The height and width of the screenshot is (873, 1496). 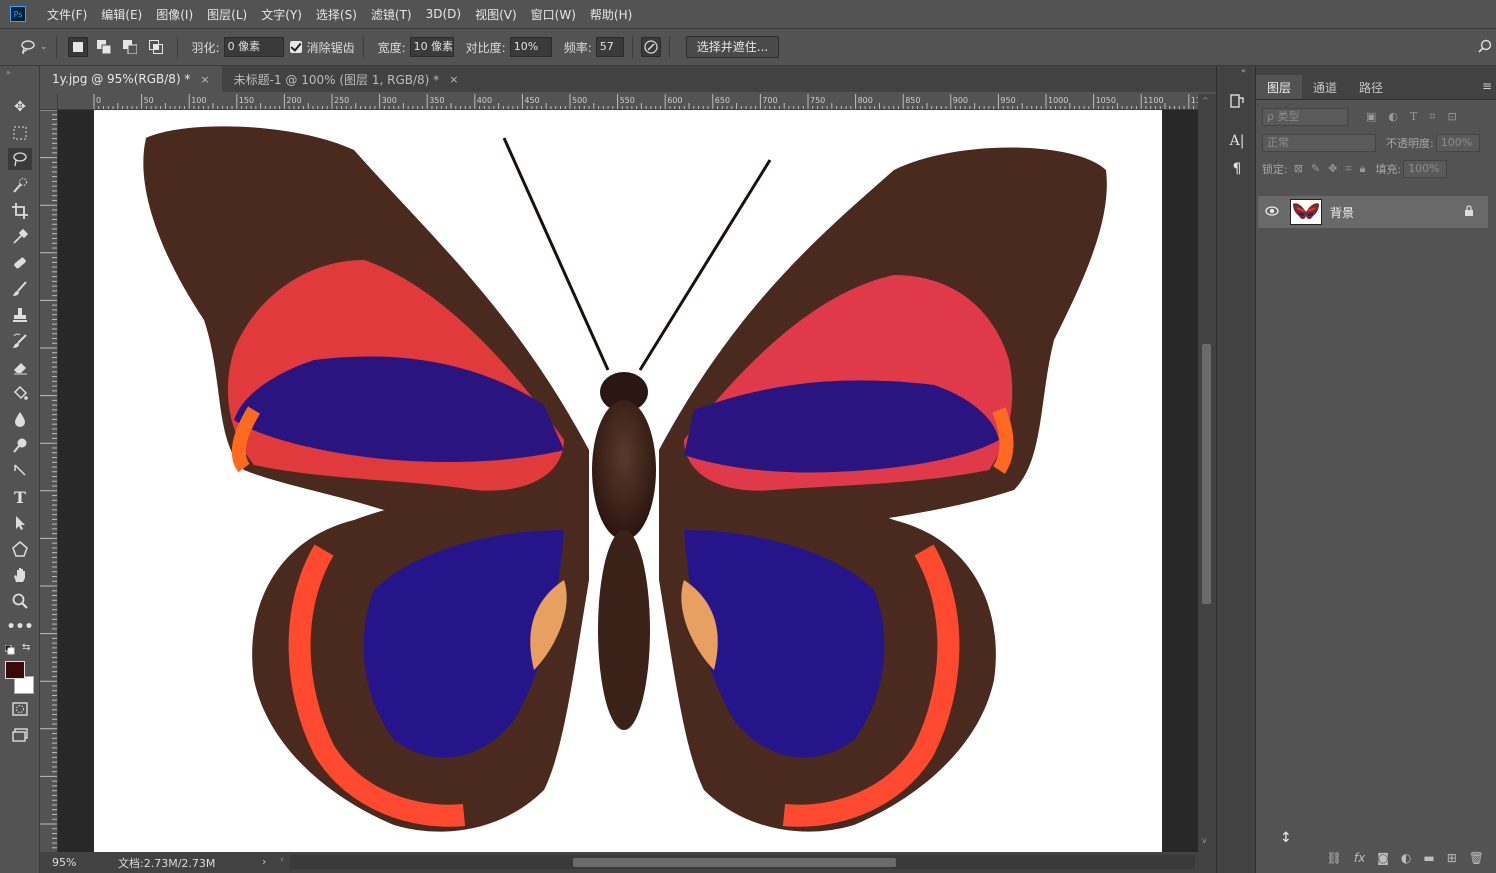 What do you see at coordinates (1237, 169) in the screenshot?
I see `paragraph-panel-icon: ¶` at bounding box center [1237, 169].